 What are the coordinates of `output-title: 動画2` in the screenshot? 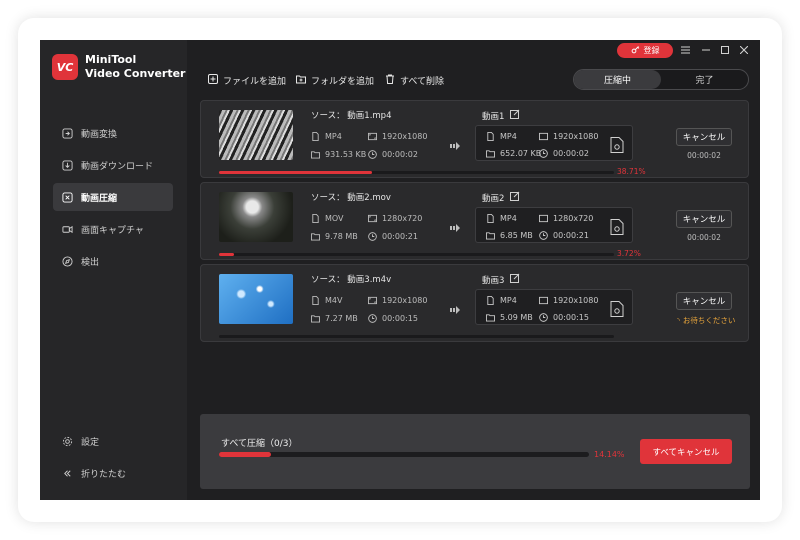 It's located at (501, 197).